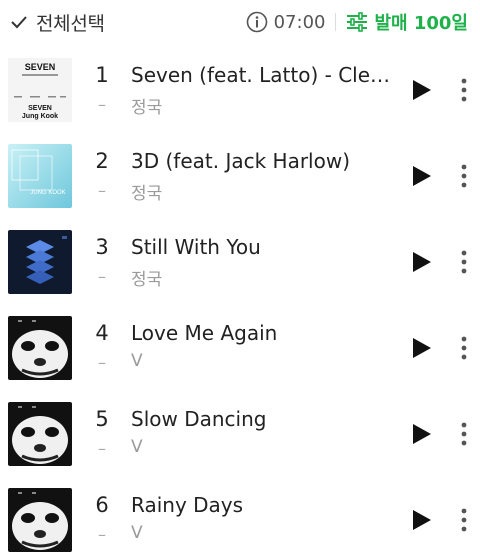 The height and width of the screenshot is (557, 480). I want to click on playlist-header: 전체선택 07:00 발매 100일, so click(240, 22).